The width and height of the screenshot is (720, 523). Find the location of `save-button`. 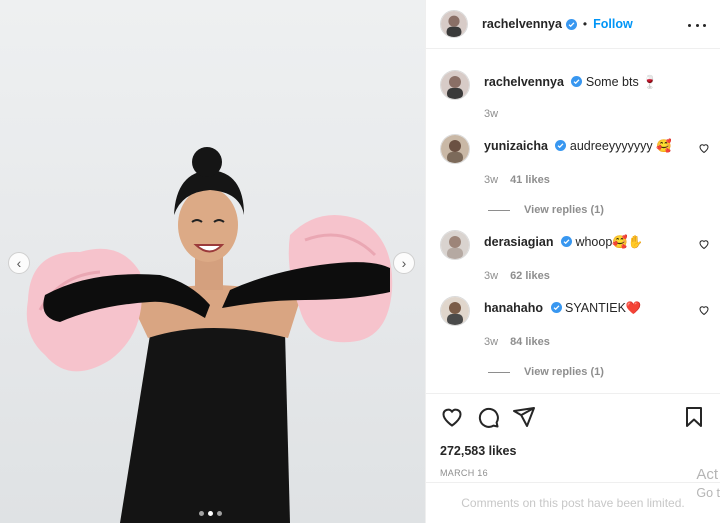

save-button is located at coordinates (694, 417).